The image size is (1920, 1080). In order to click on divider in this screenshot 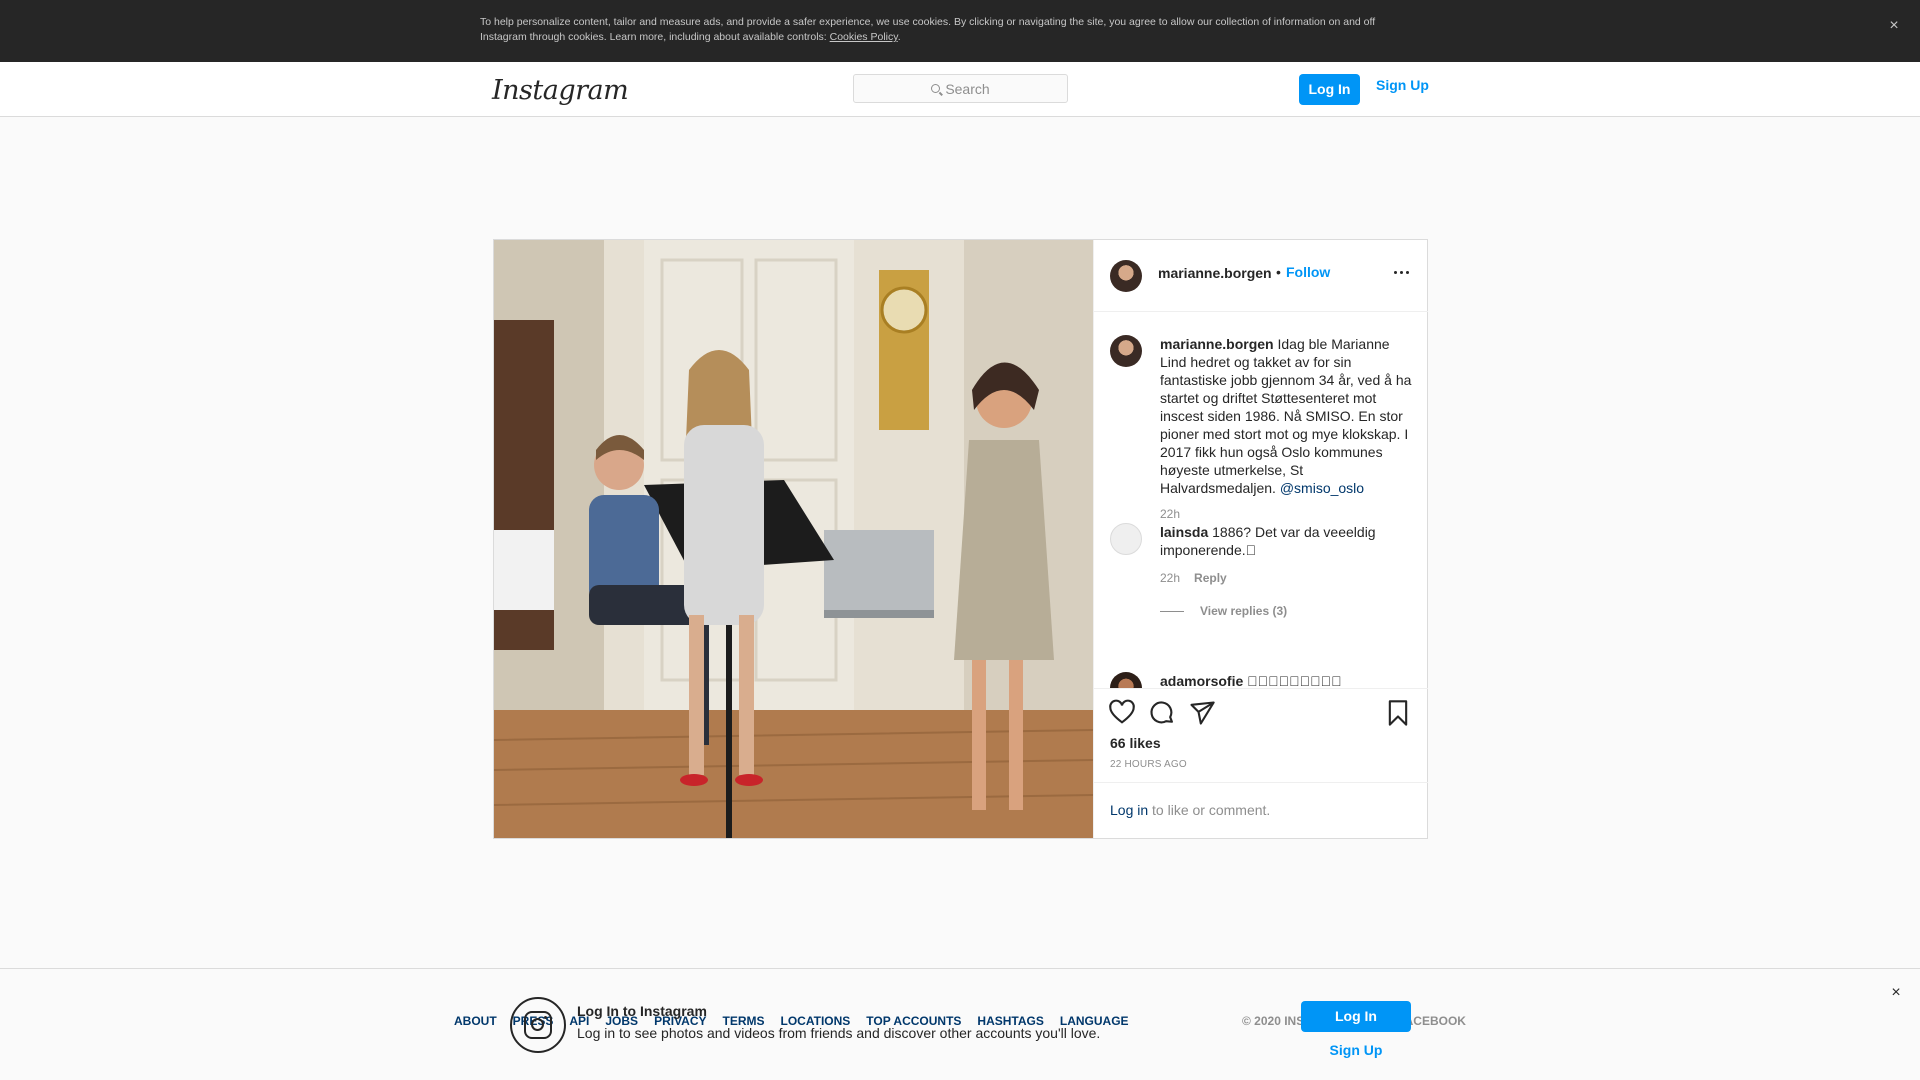, I will do `click(1172, 611)`.